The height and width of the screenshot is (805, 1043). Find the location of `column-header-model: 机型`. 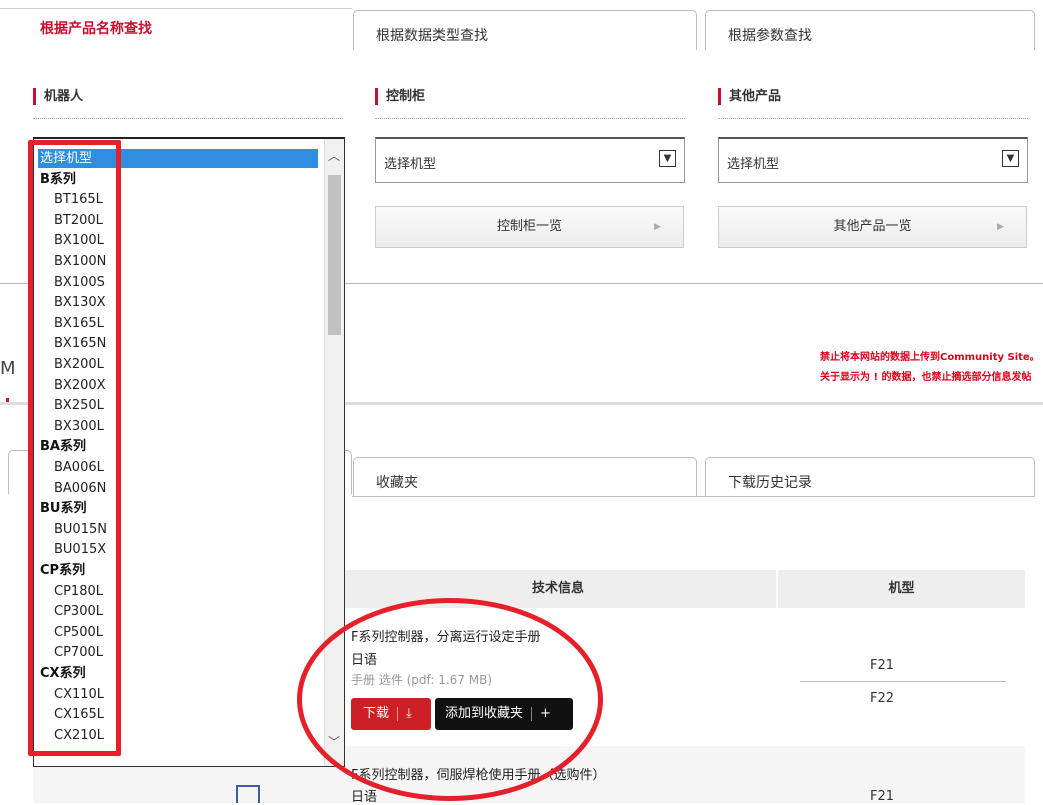

column-header-model: 机型 is located at coordinates (901, 589).